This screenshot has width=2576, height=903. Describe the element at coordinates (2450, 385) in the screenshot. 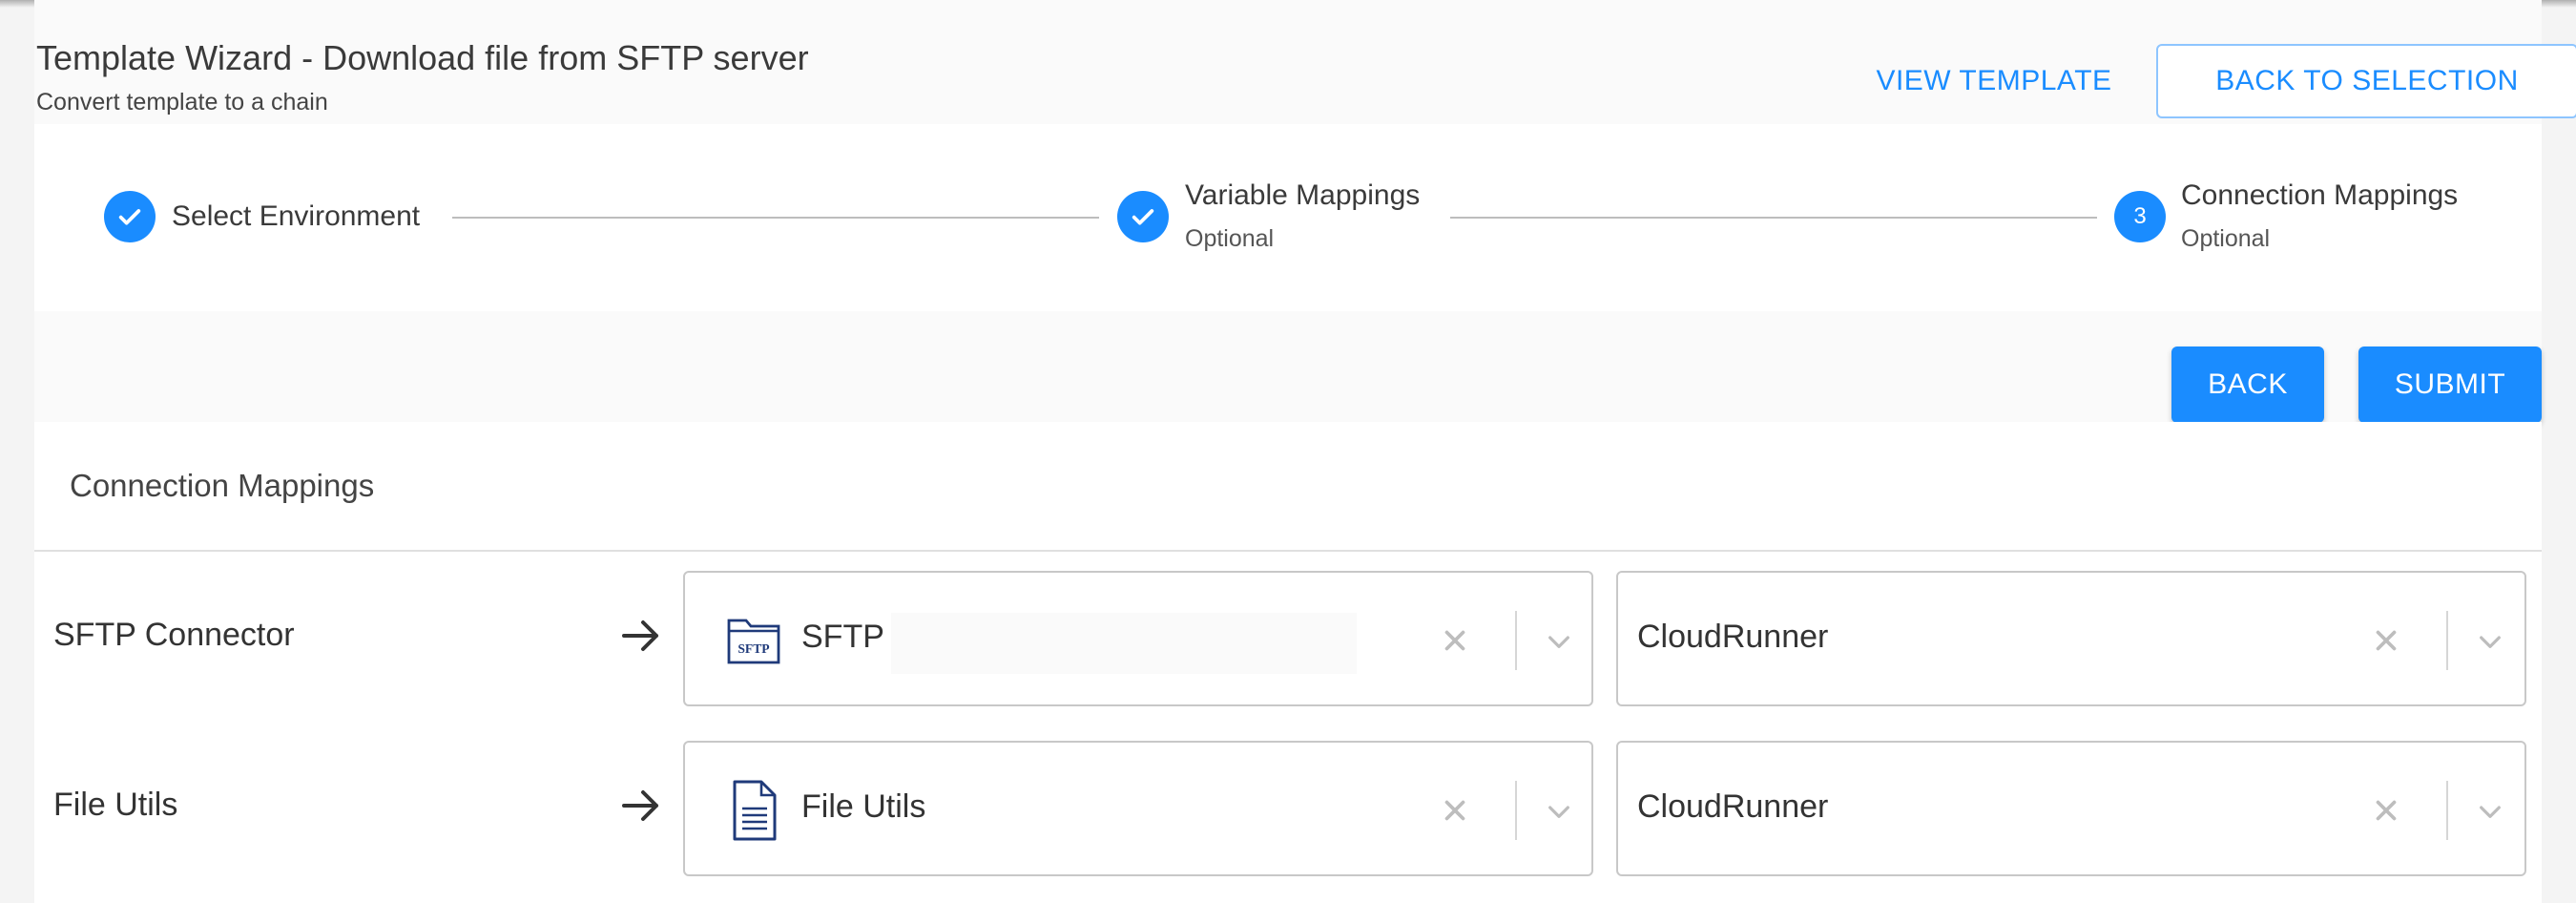

I see `submit-button: SUBMIT` at that location.